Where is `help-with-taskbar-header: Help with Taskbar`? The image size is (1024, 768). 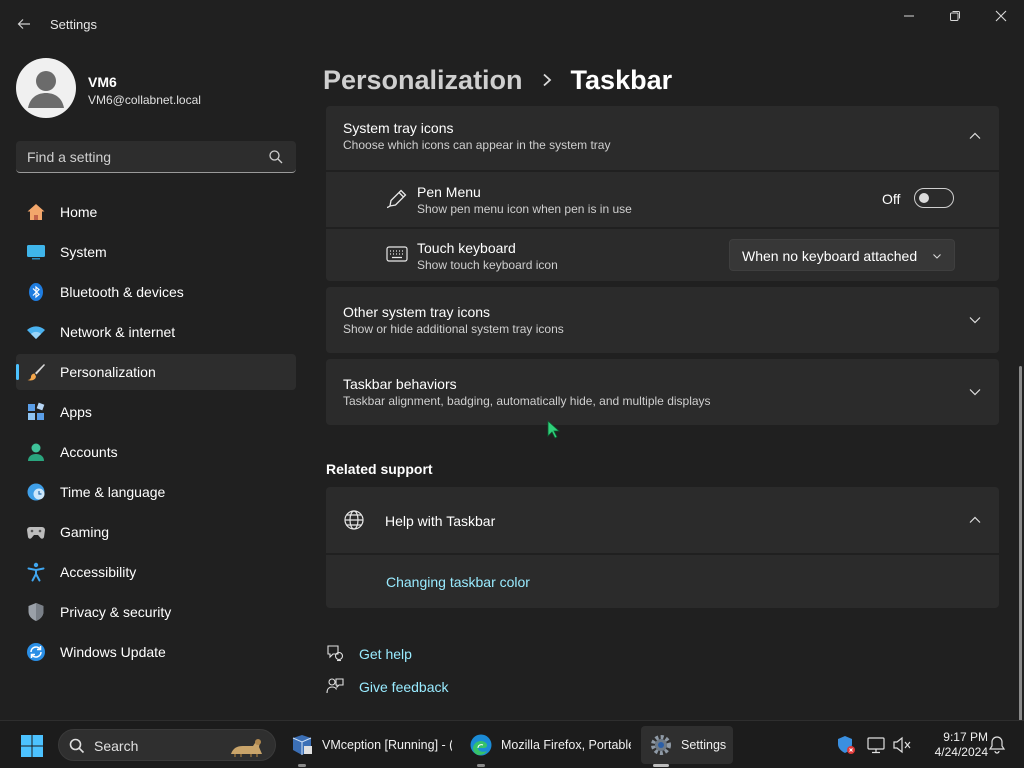
help-with-taskbar-header: Help with Taskbar is located at coordinates (662, 520).